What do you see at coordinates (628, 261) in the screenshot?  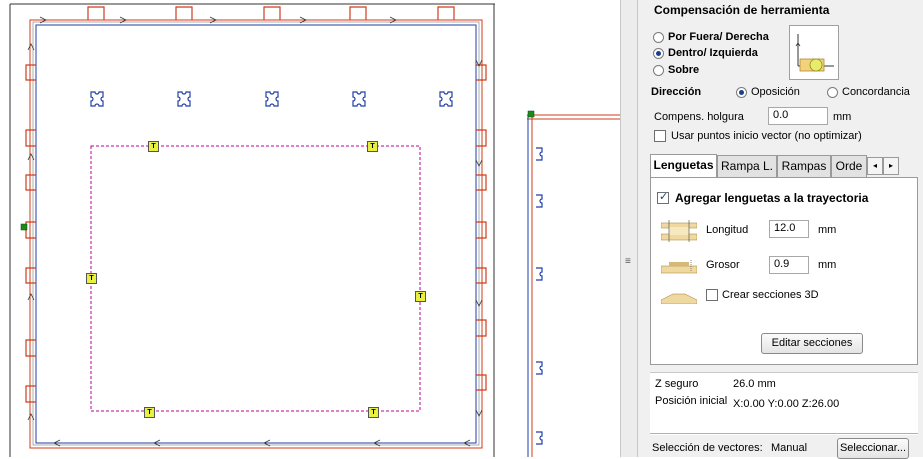 I see `grip-icon: ≡` at bounding box center [628, 261].